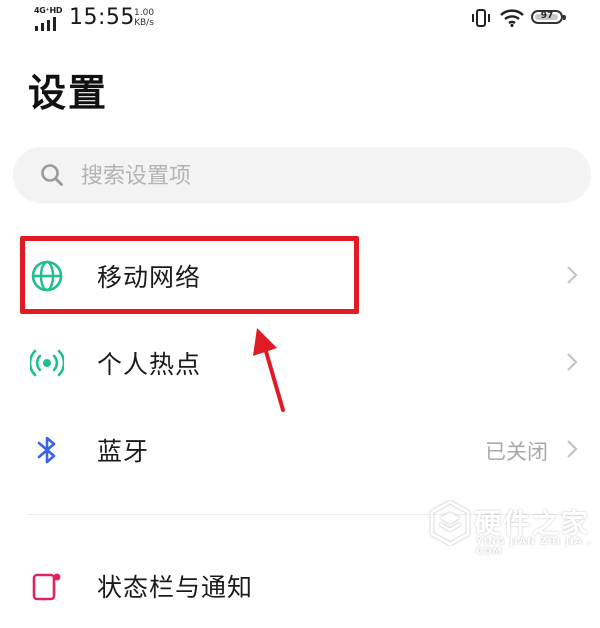  What do you see at coordinates (47, 363) in the screenshot?
I see `hotspot-icon` at bounding box center [47, 363].